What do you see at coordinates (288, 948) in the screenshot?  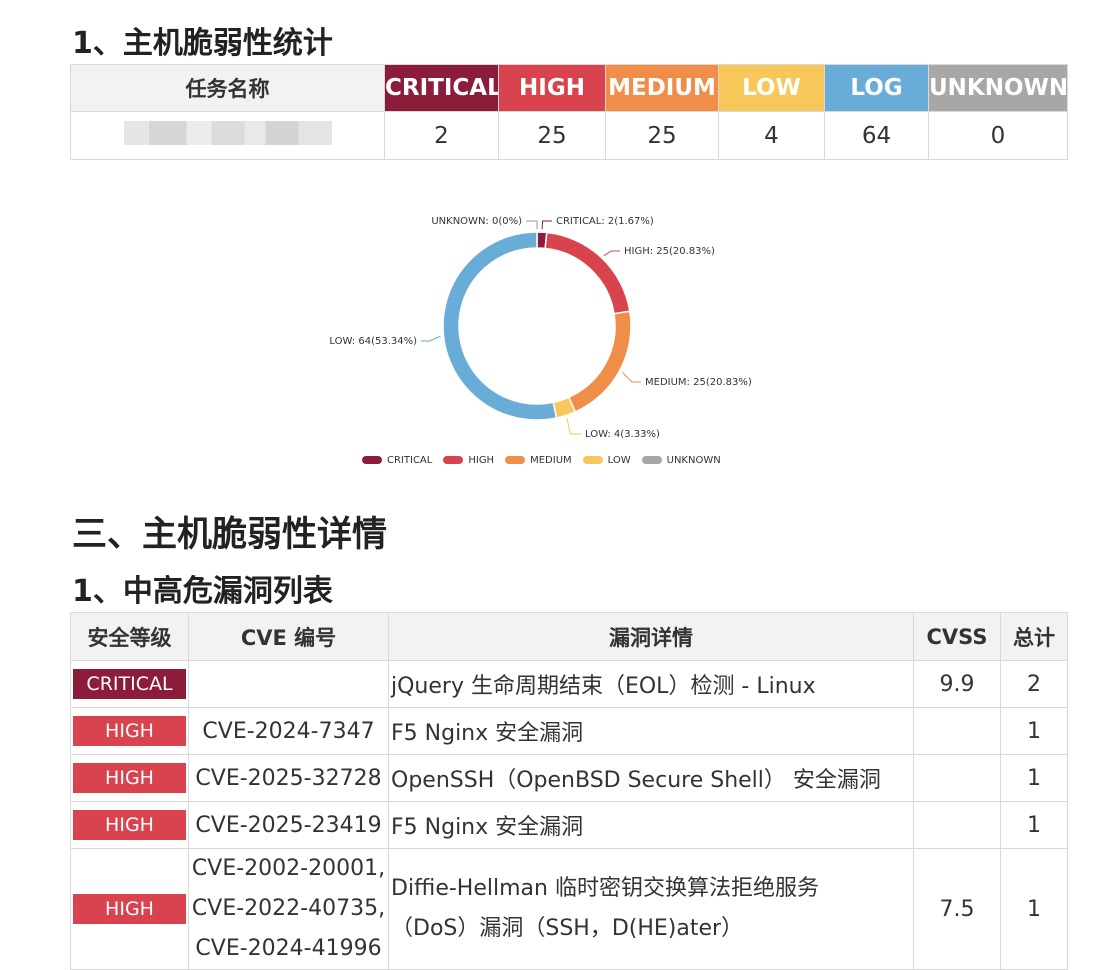 I see `cve-line: CVE-2024-41996` at bounding box center [288, 948].